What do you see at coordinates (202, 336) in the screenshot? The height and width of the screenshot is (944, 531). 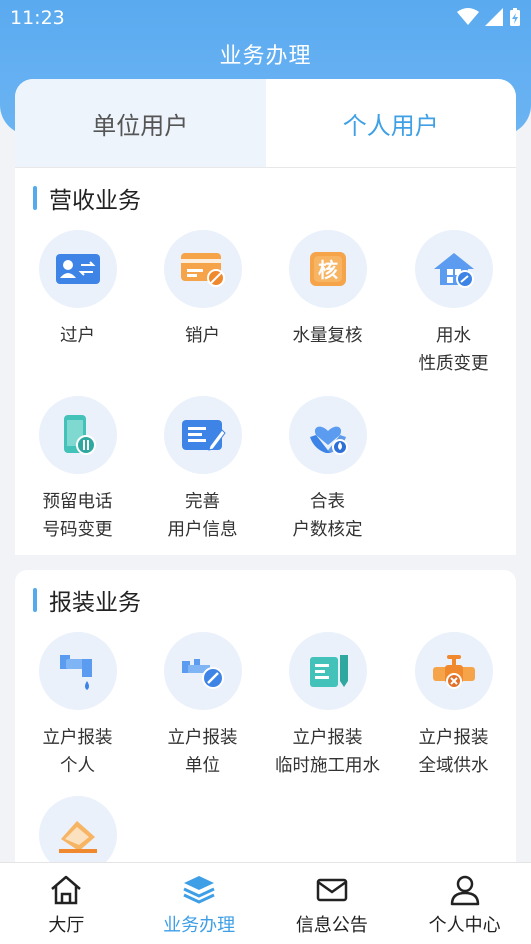 I see `service-item-label: 销户` at bounding box center [202, 336].